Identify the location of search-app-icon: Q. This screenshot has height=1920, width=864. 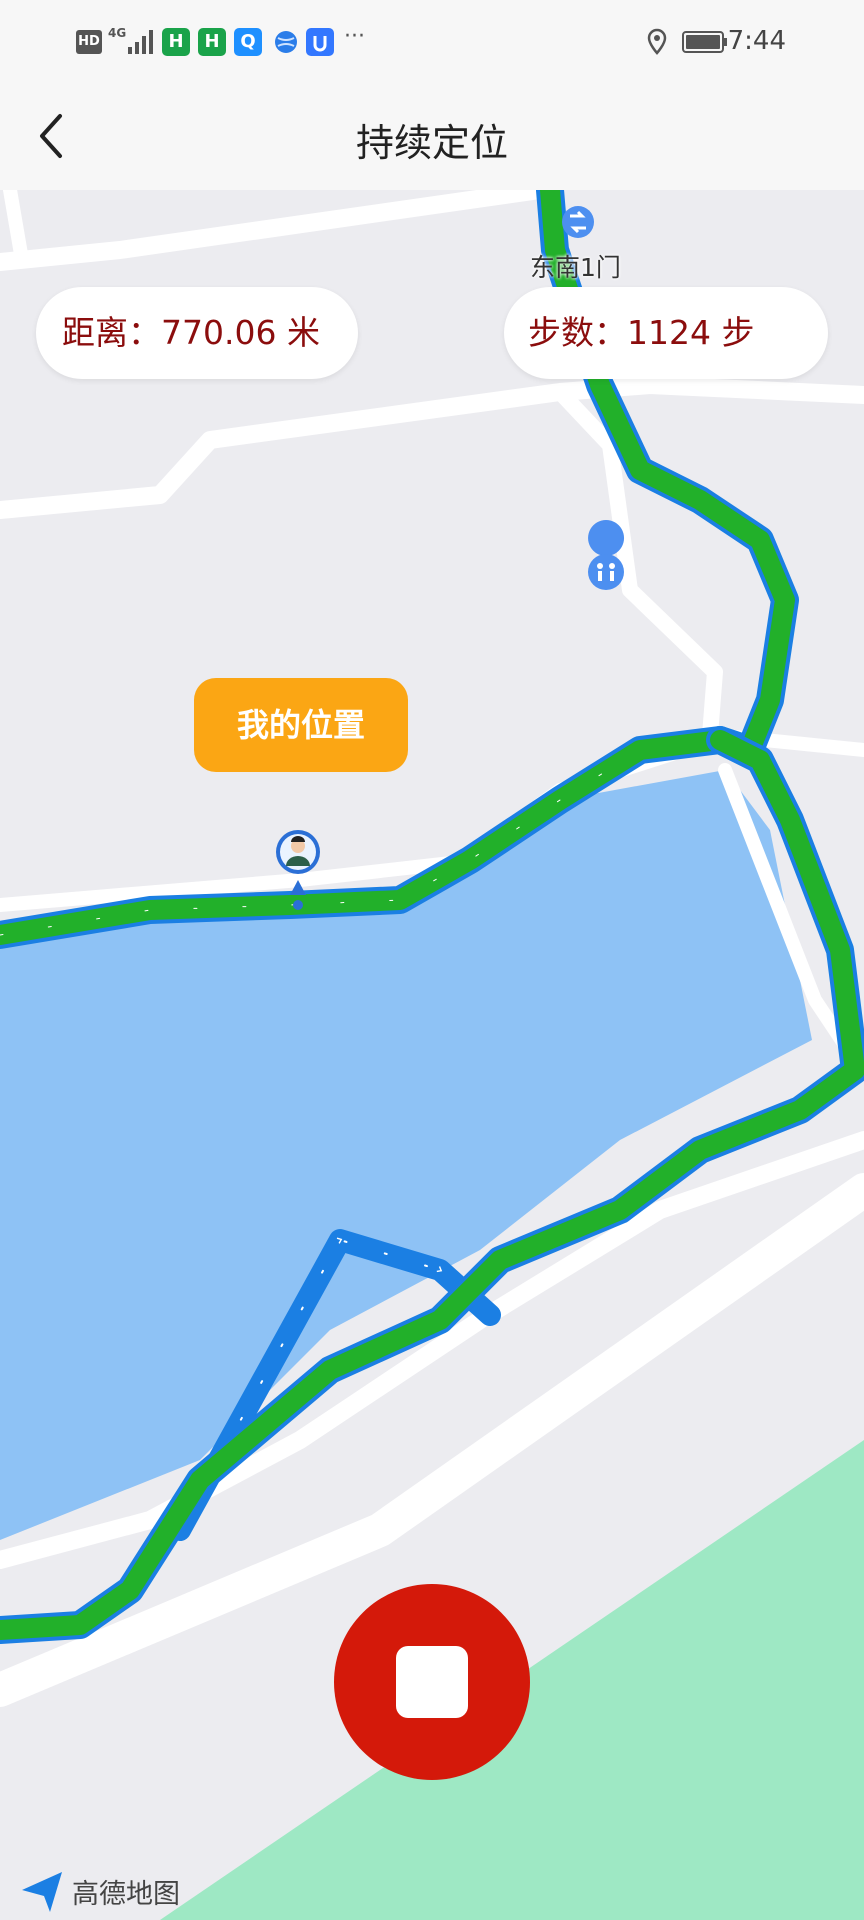
(248, 42).